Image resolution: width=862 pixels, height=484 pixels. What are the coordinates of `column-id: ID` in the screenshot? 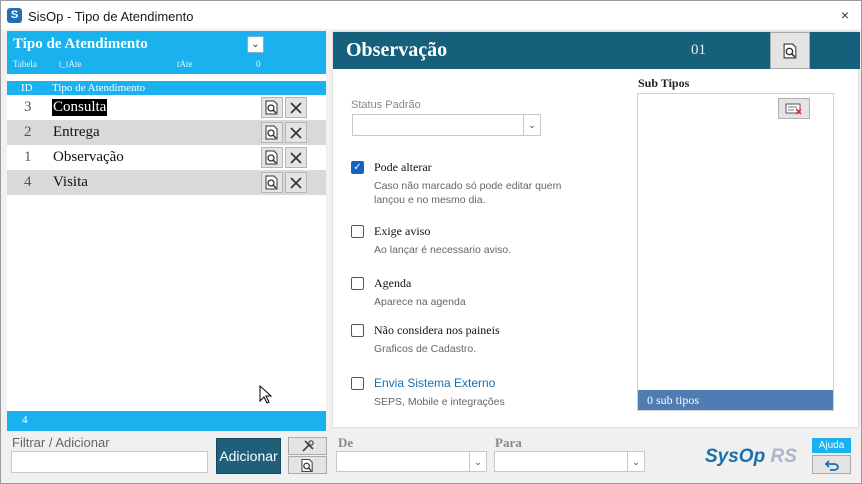 It's located at (27, 88).